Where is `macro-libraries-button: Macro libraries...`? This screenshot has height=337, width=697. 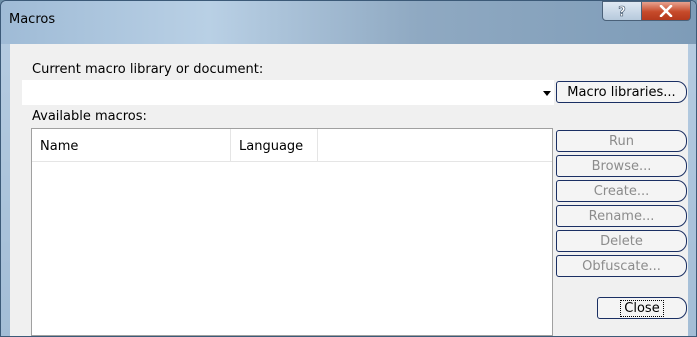
macro-libraries-button: Macro libraries... is located at coordinates (621, 92).